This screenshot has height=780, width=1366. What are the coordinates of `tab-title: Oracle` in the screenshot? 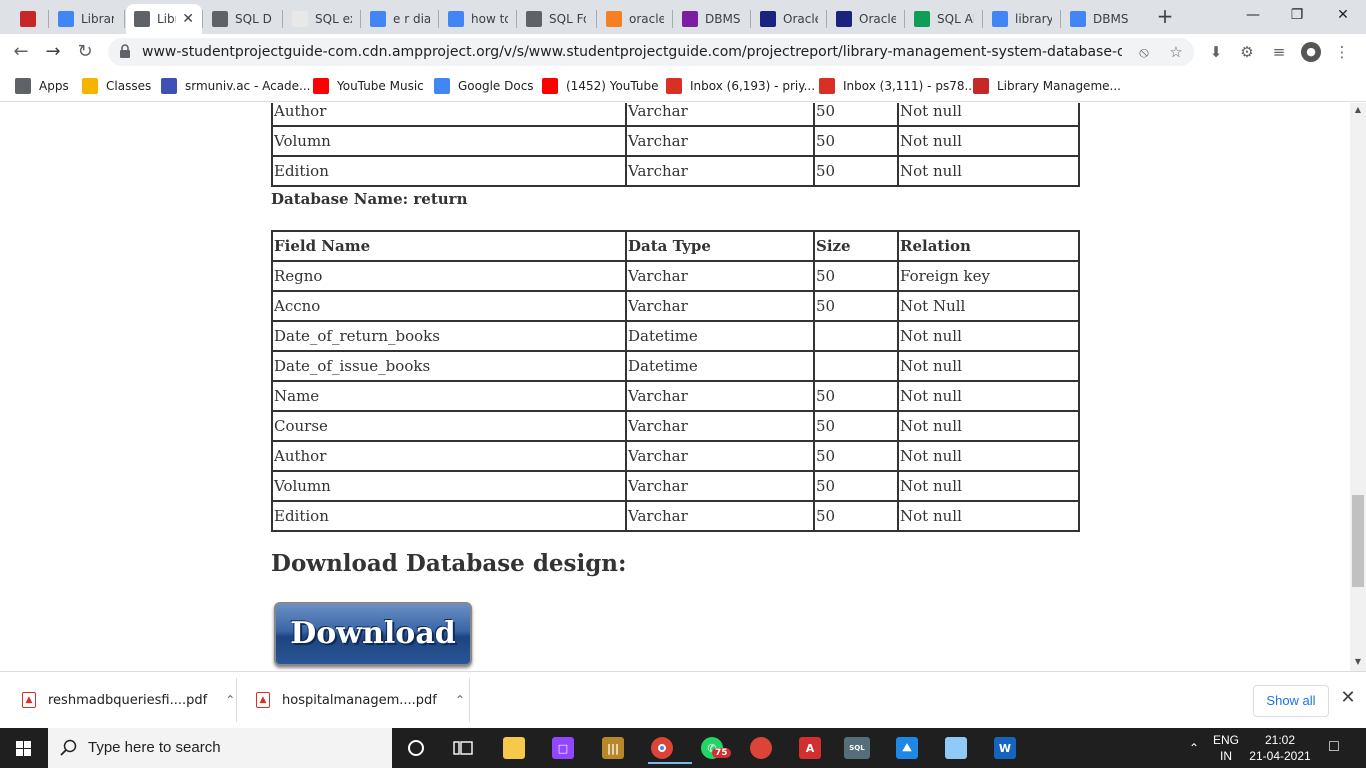 It's located at (800, 19).